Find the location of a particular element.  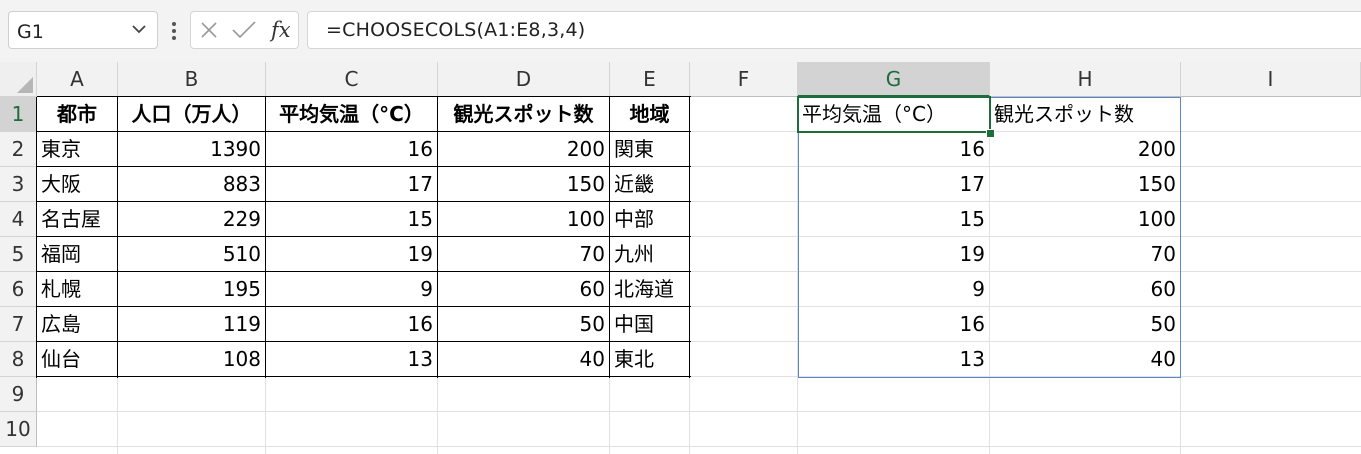

table-cell: 中部 is located at coordinates (649, 219).